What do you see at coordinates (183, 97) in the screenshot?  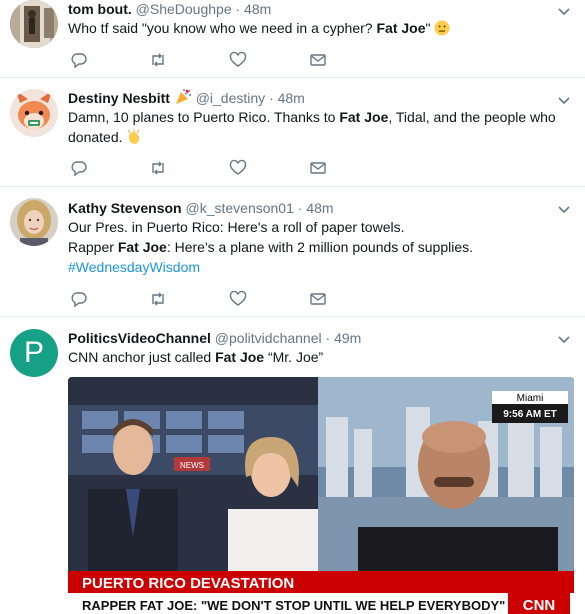 I see `party-popper-emoji-icon` at bounding box center [183, 97].